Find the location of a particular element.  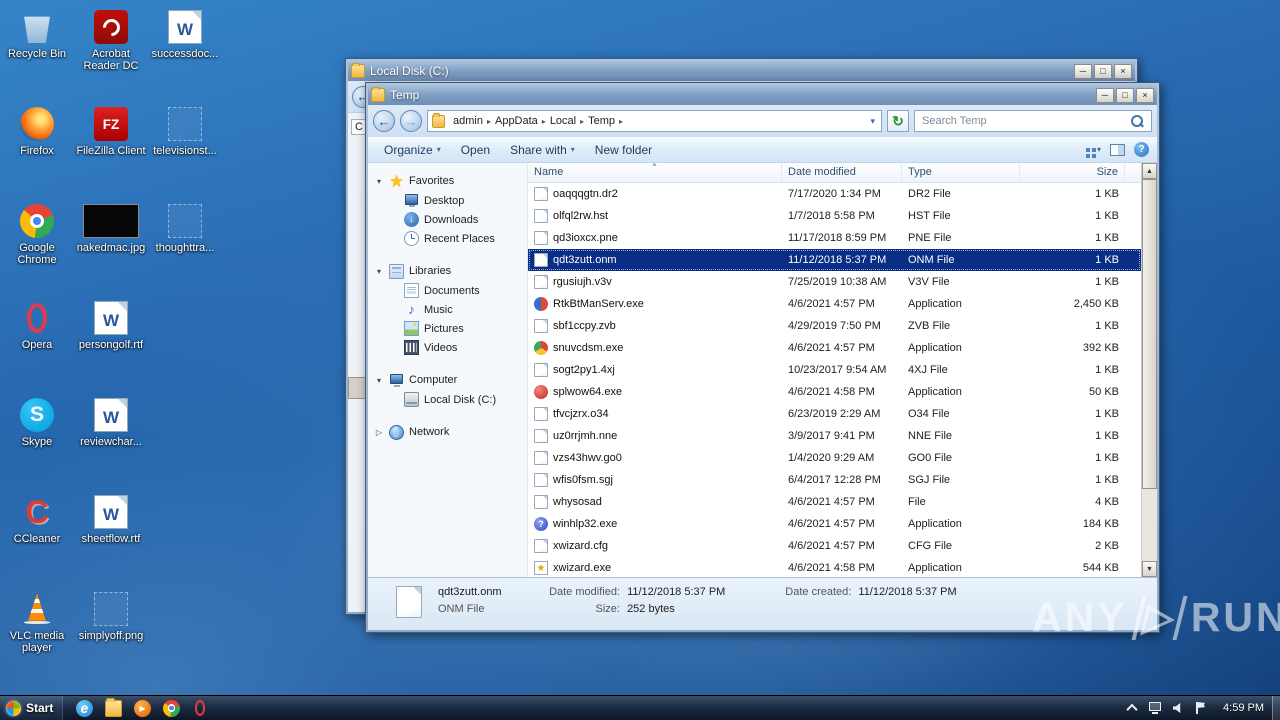

taskbar-windows-explorer is located at coordinates (113, 708).